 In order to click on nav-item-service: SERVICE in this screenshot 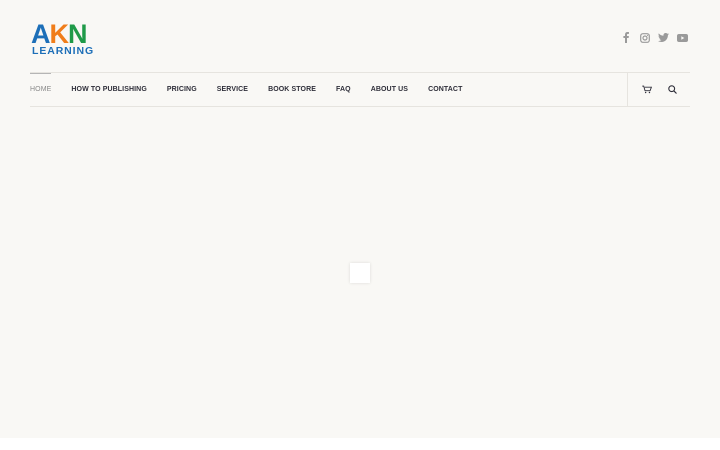, I will do `click(232, 89)`.